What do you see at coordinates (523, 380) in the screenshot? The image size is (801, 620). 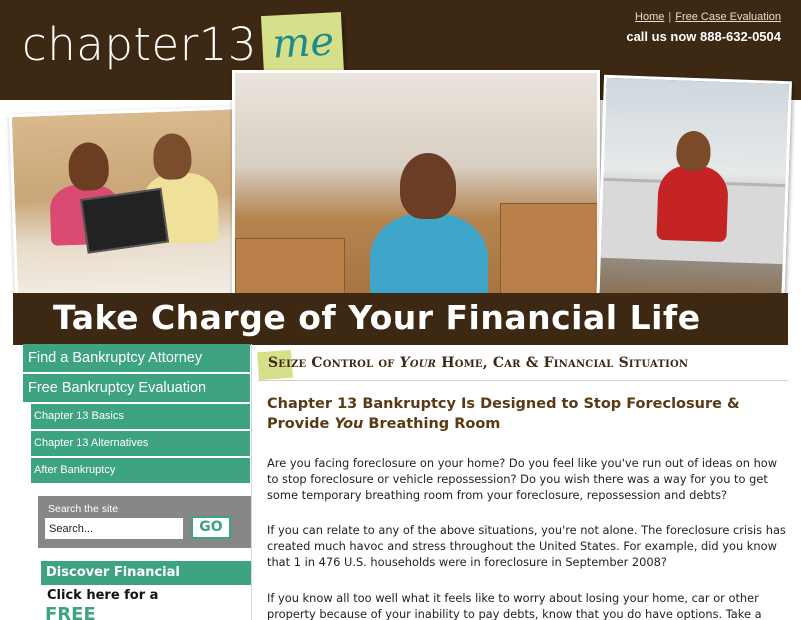 I see `tagline-divider` at bounding box center [523, 380].